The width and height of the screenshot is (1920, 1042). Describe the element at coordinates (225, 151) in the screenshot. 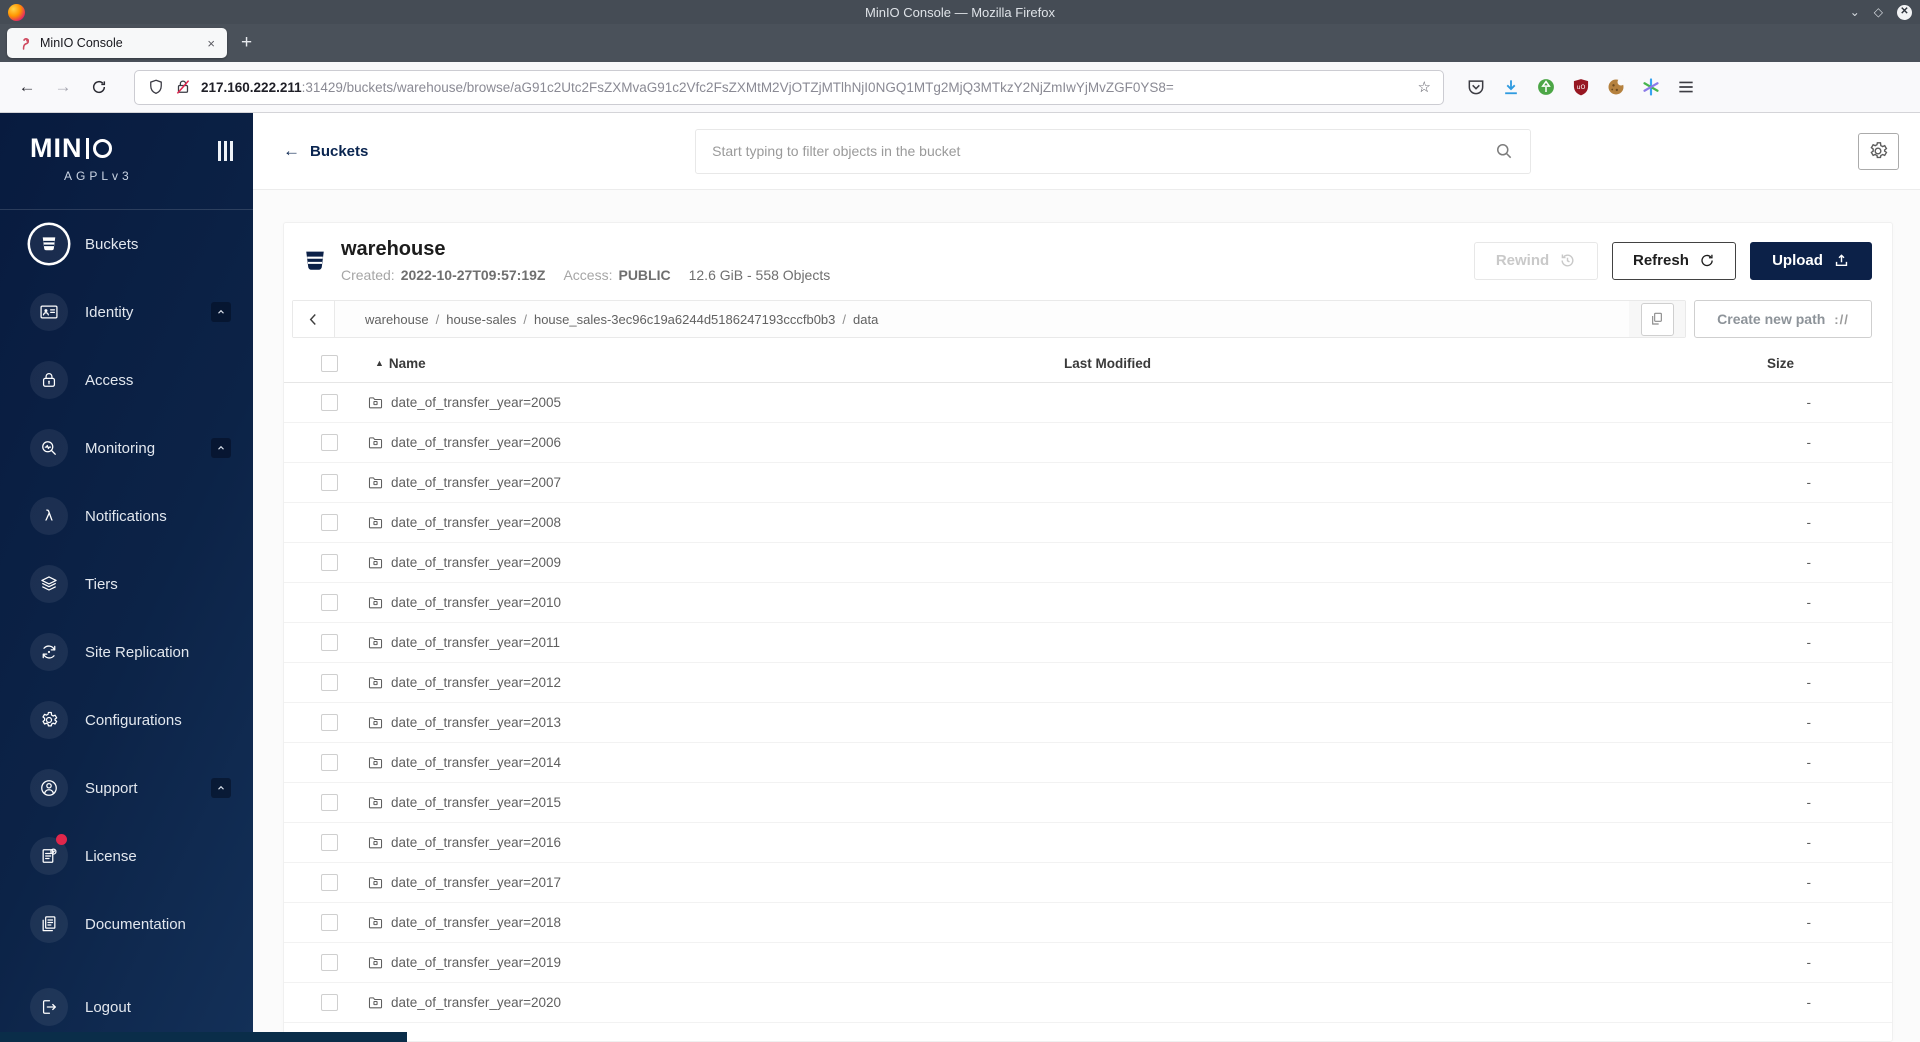

I see `sidebar-collapse-icon` at that location.